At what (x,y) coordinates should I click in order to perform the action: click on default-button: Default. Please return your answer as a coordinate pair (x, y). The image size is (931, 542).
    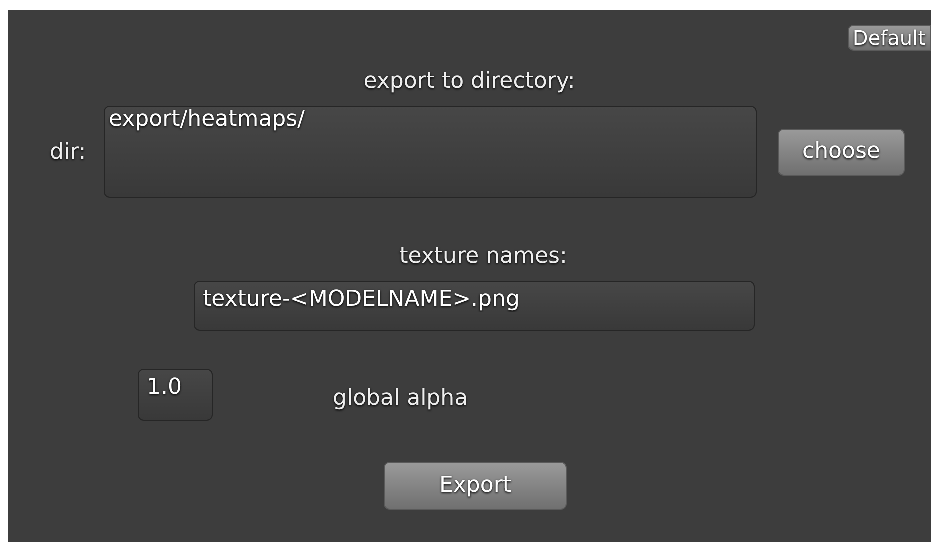
    Looking at the image, I should click on (889, 38).